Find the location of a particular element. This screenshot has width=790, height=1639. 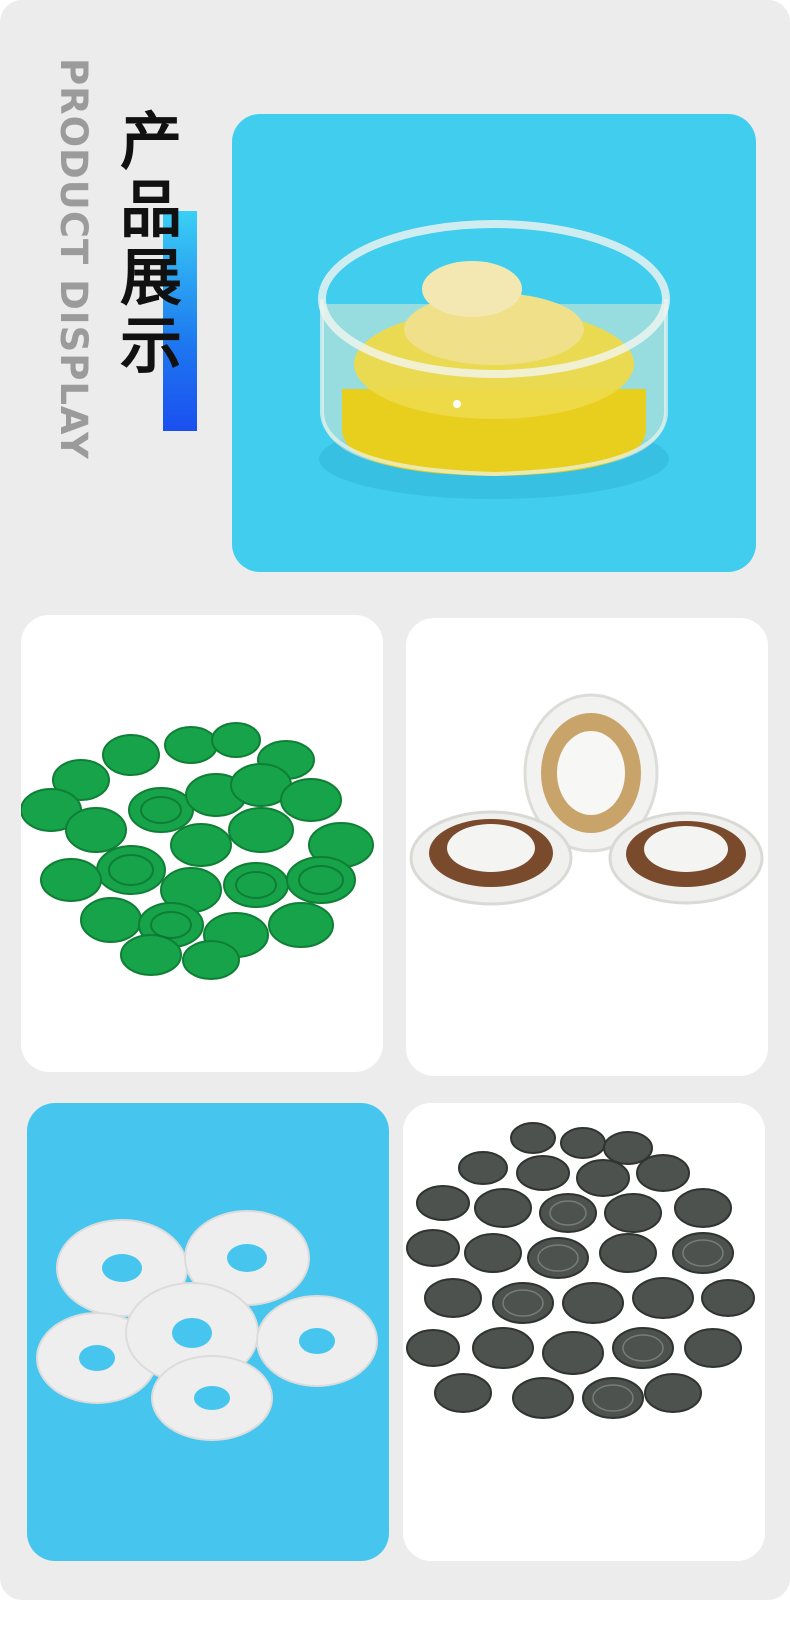

ceramic-bearings-image is located at coordinates (586, 799).